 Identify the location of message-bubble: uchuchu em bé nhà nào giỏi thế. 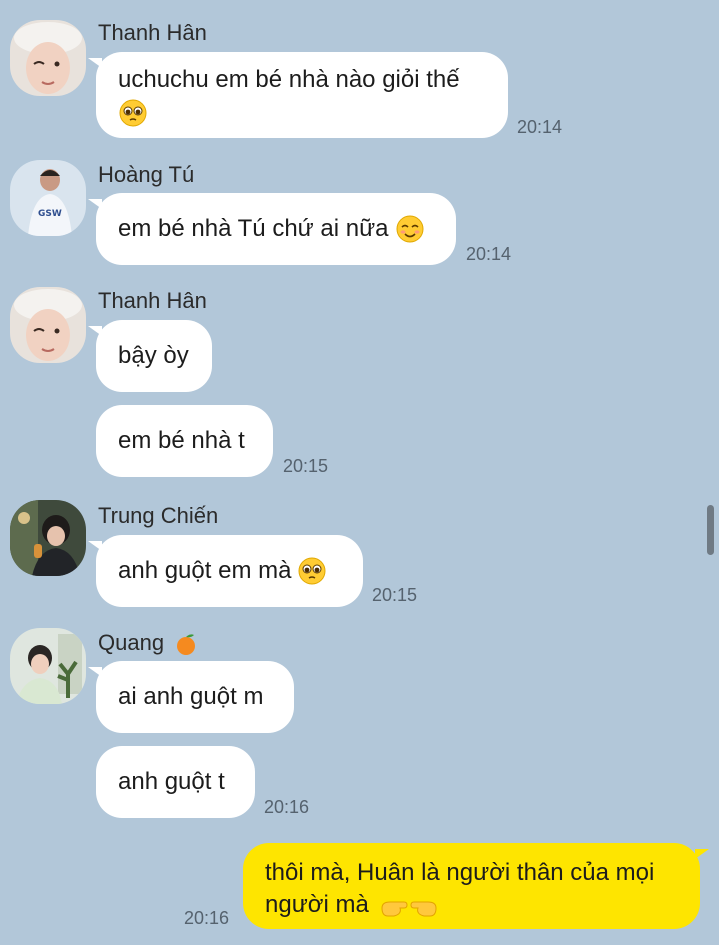
(298, 95).